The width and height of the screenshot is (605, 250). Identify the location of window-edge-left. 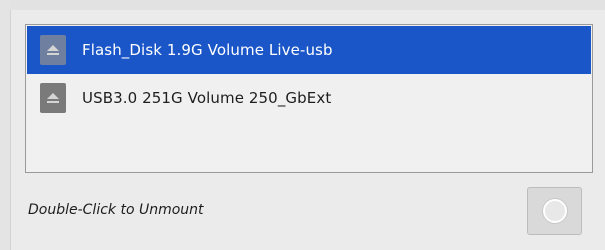
(5, 125).